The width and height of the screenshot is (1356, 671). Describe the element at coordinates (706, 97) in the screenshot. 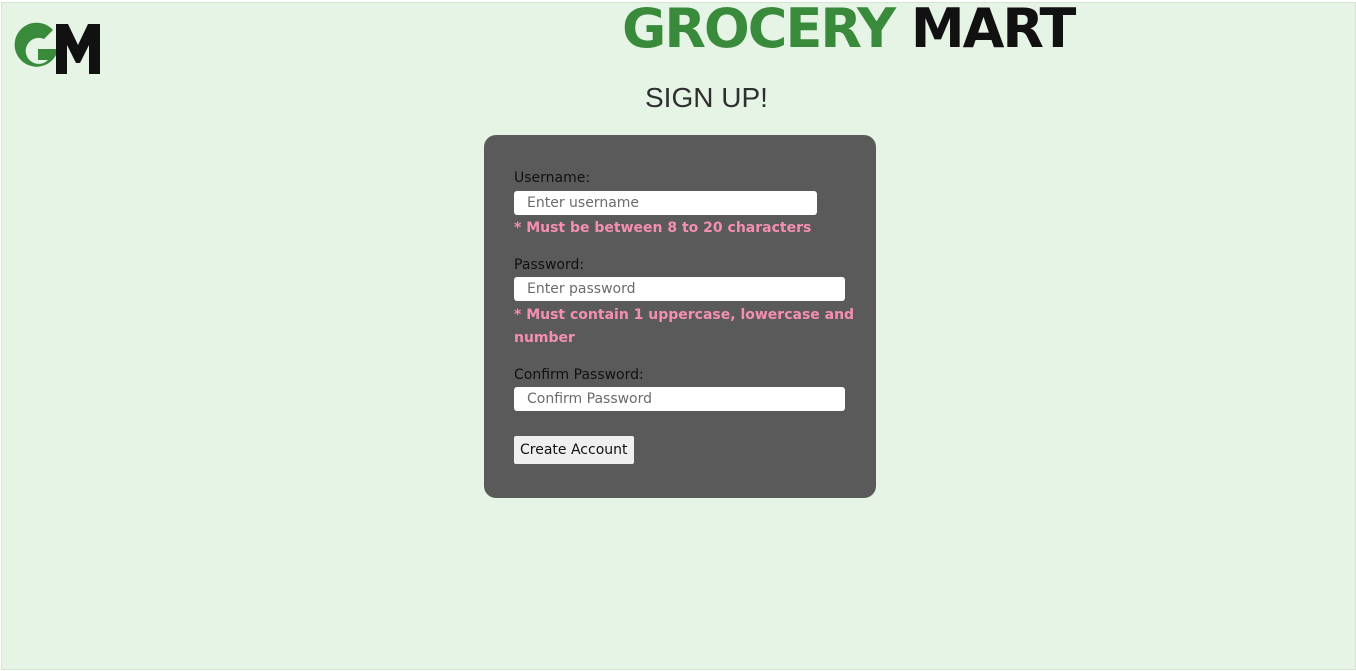

I see `page-title: SIGN UP!` at that location.